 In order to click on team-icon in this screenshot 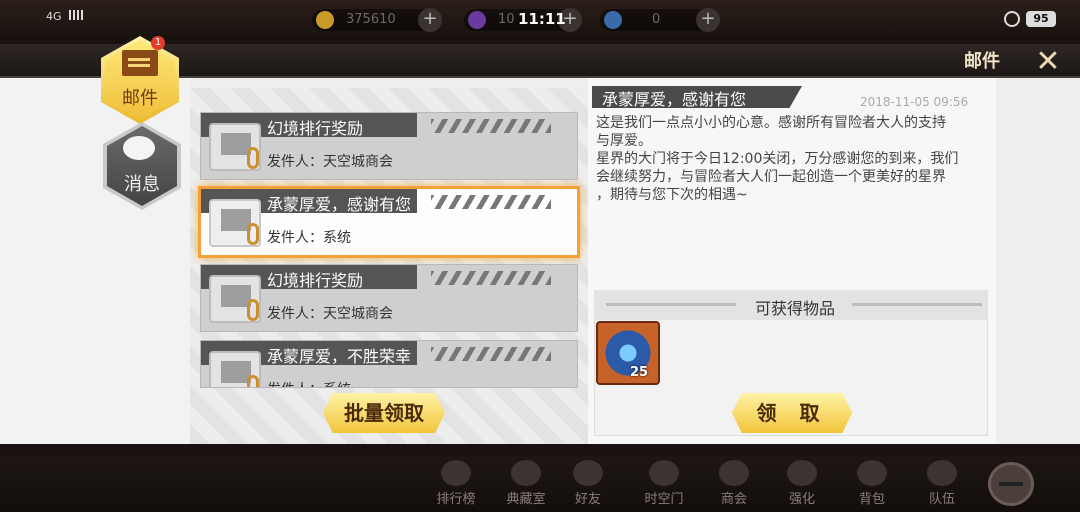, I will do `click(942, 473)`.